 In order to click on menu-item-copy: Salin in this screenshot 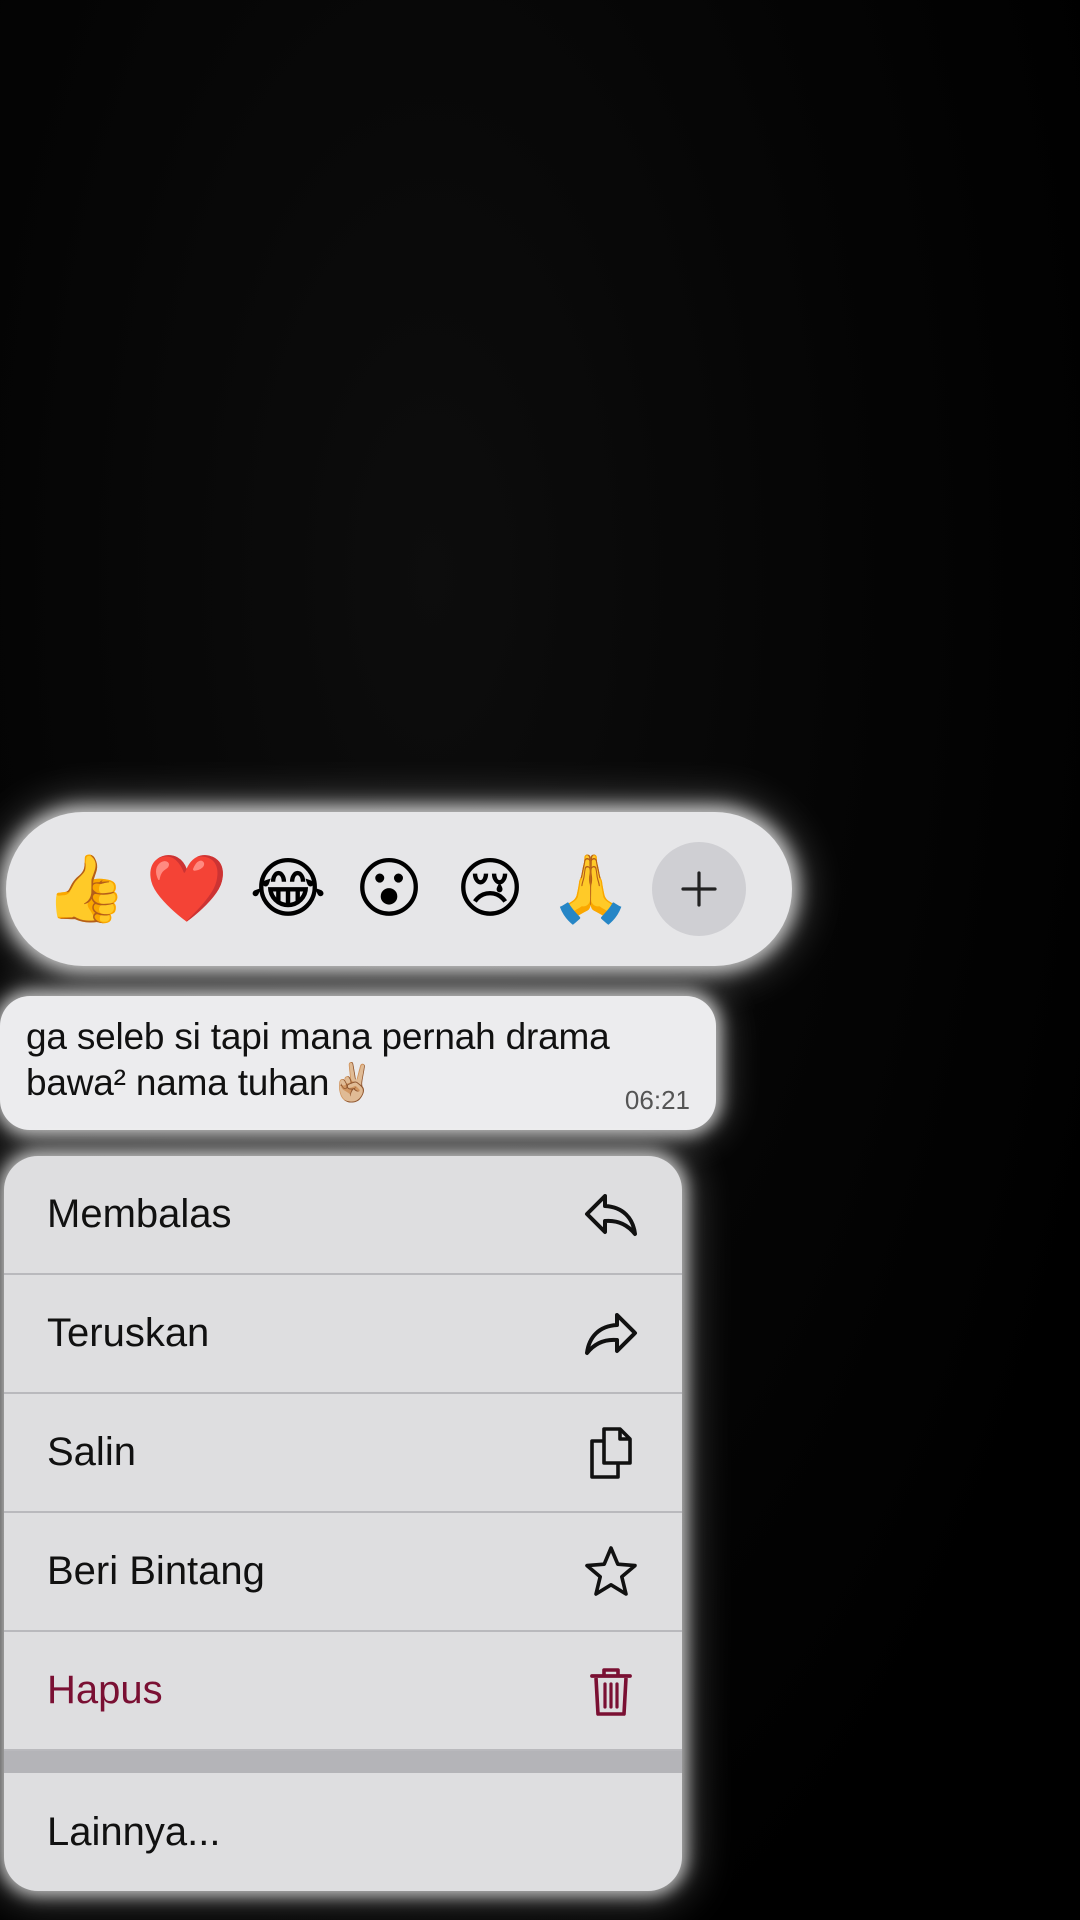, I will do `click(343, 1453)`.